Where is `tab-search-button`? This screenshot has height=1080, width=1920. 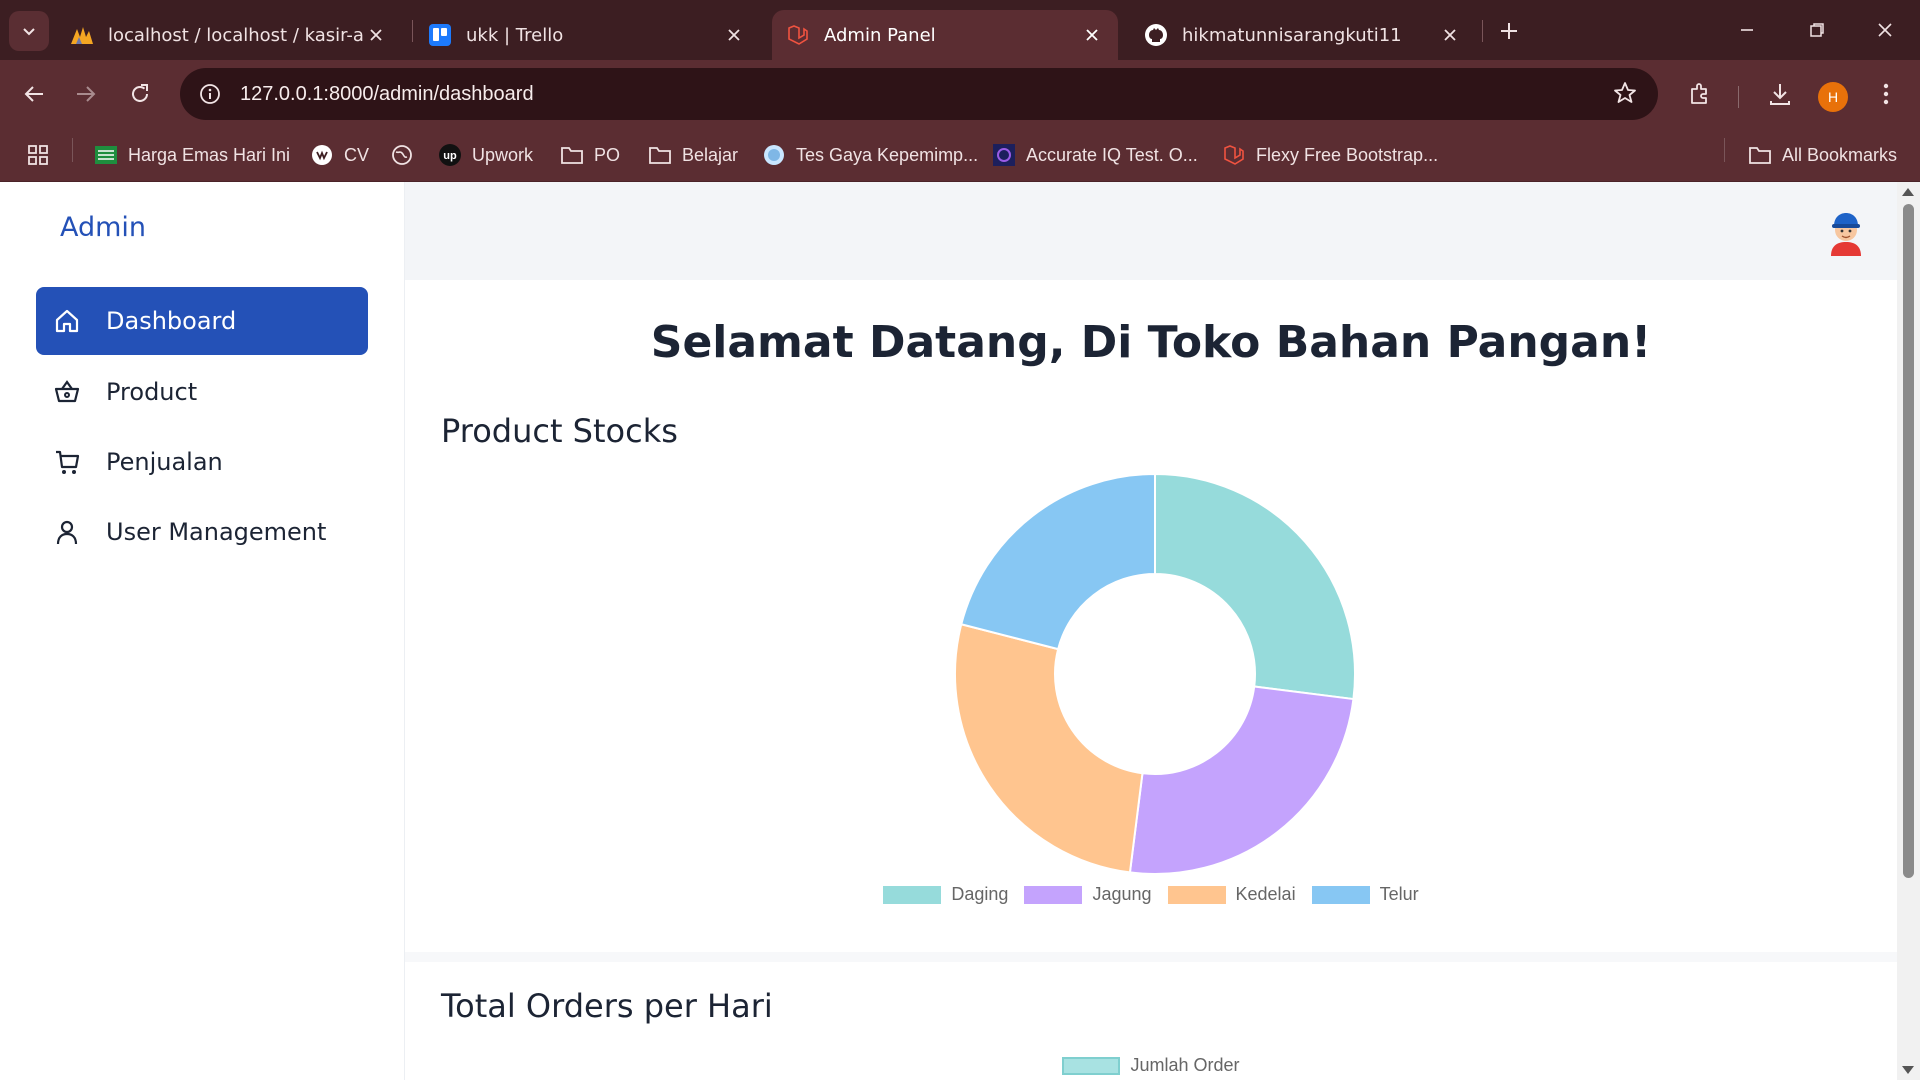 tab-search-button is located at coordinates (29, 31).